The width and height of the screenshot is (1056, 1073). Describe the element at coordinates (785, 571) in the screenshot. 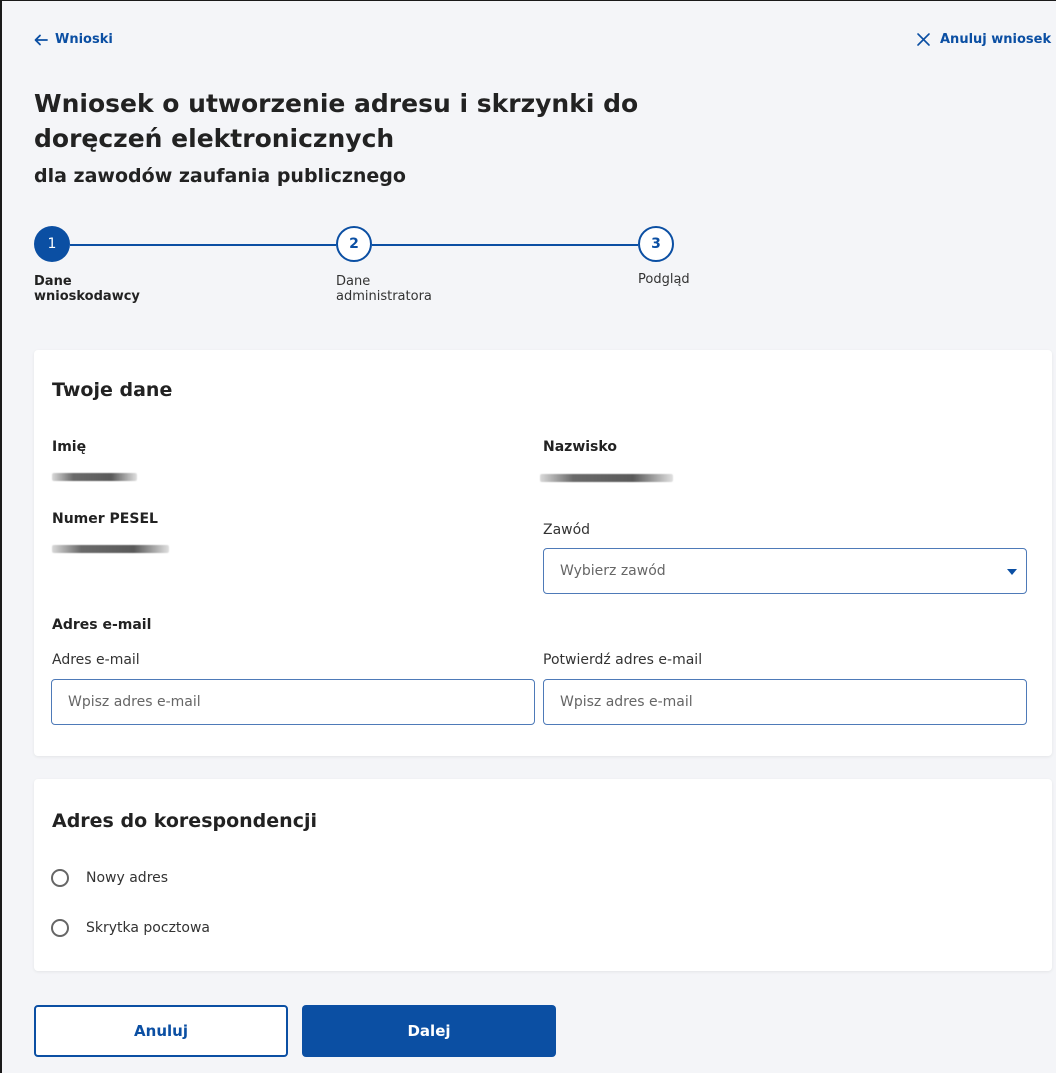

I see `profession-select: Wybierz zawód` at that location.